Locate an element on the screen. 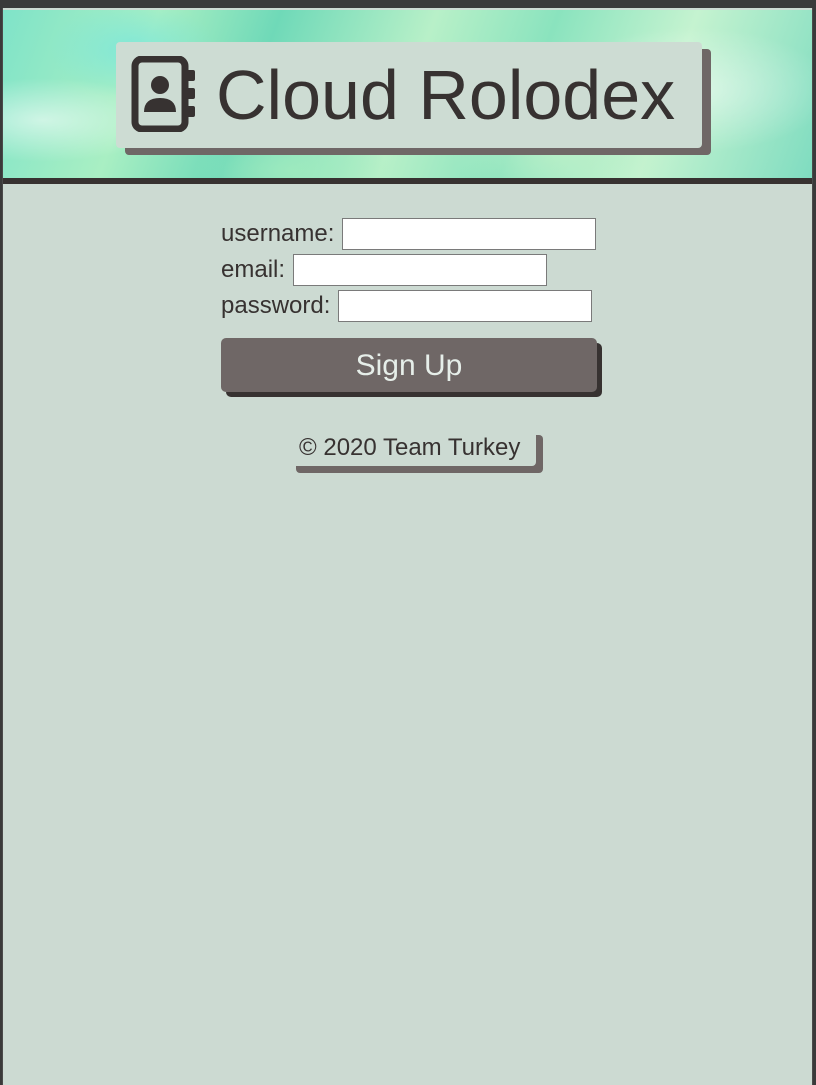 This screenshot has width=816, height=1085. password-row: password: is located at coordinates (407, 306).